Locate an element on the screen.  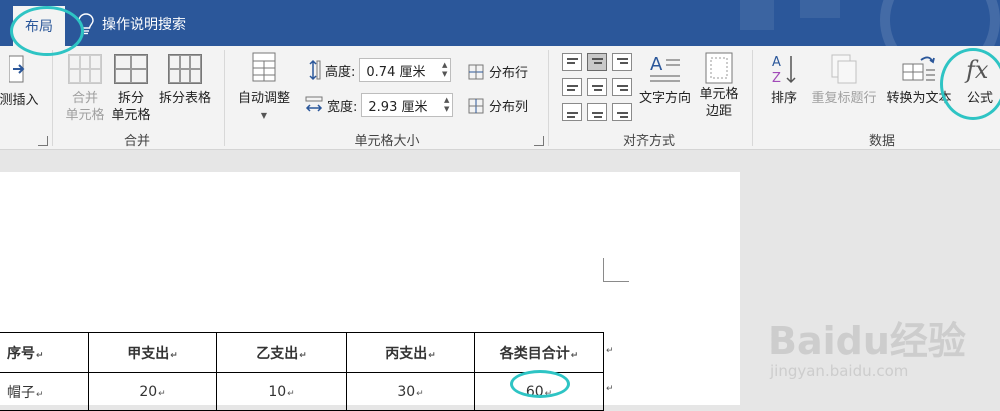
data-group-label: 数据 is located at coordinates (881, 141).